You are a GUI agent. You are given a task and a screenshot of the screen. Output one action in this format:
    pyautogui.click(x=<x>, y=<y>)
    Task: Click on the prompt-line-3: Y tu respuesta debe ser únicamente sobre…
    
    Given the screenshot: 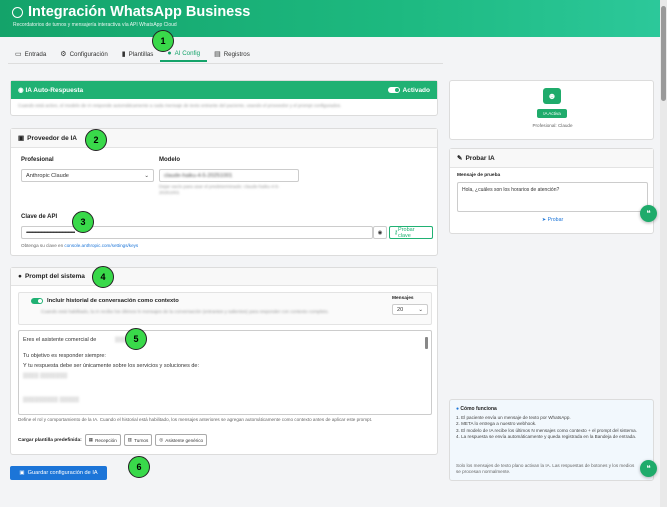 What is the action you would take?
    pyautogui.click(x=111, y=366)
    